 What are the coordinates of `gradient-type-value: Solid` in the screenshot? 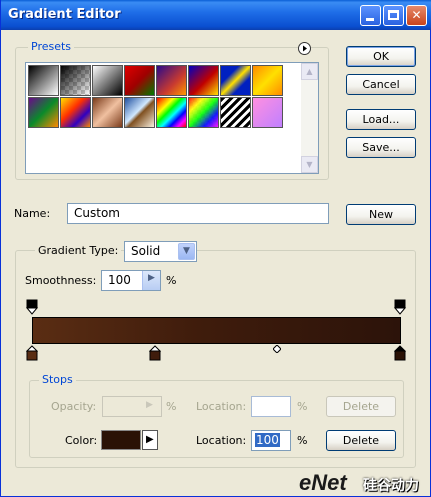 It's located at (146, 251).